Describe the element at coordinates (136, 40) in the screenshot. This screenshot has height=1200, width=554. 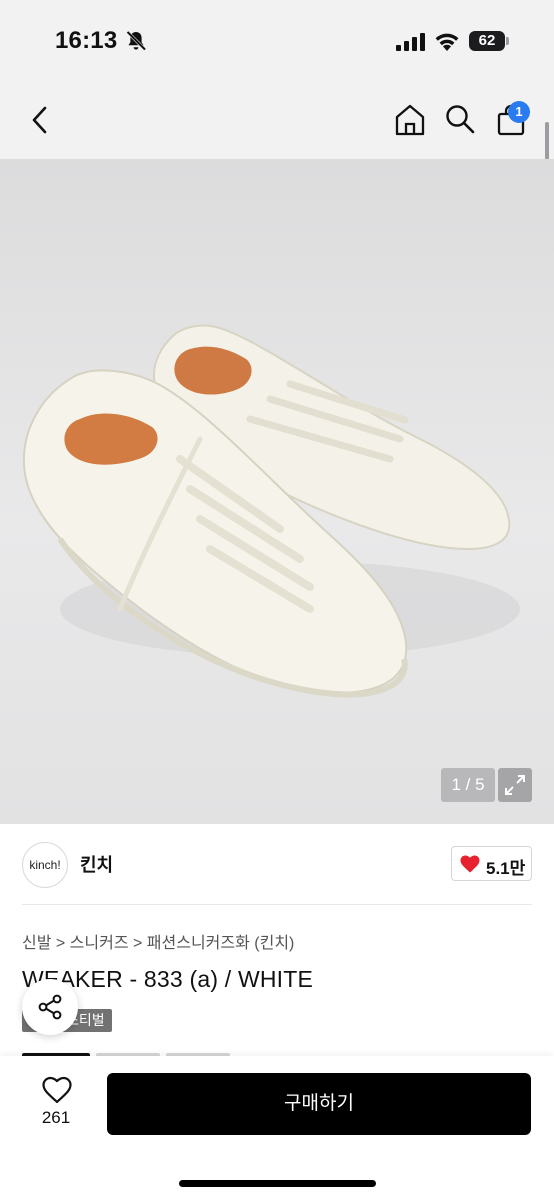
I see `bell-slash-icon` at that location.